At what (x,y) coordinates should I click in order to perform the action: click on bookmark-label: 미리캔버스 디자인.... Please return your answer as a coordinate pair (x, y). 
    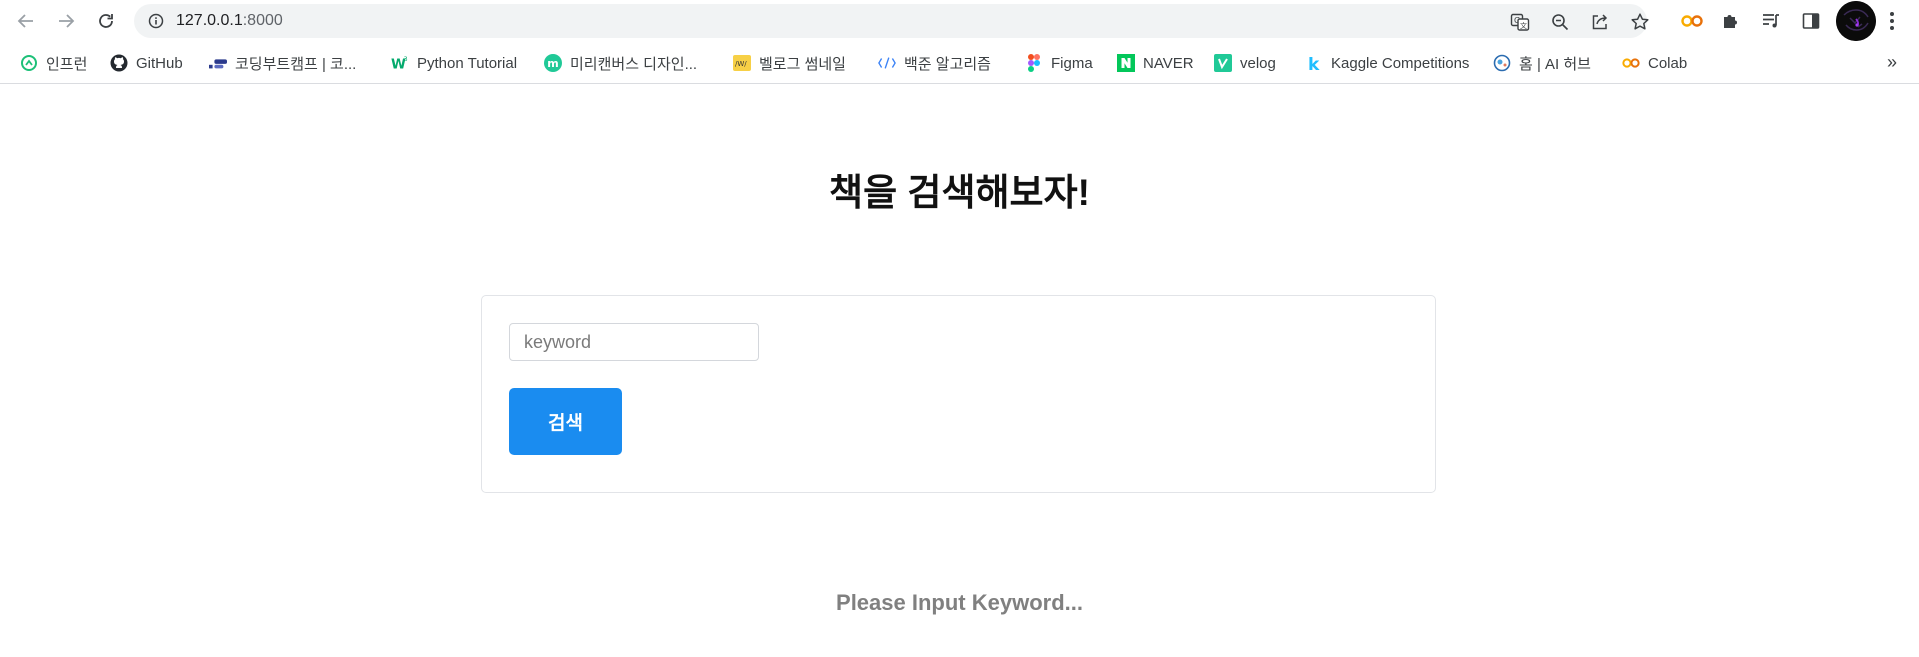
    Looking at the image, I should click on (634, 64).